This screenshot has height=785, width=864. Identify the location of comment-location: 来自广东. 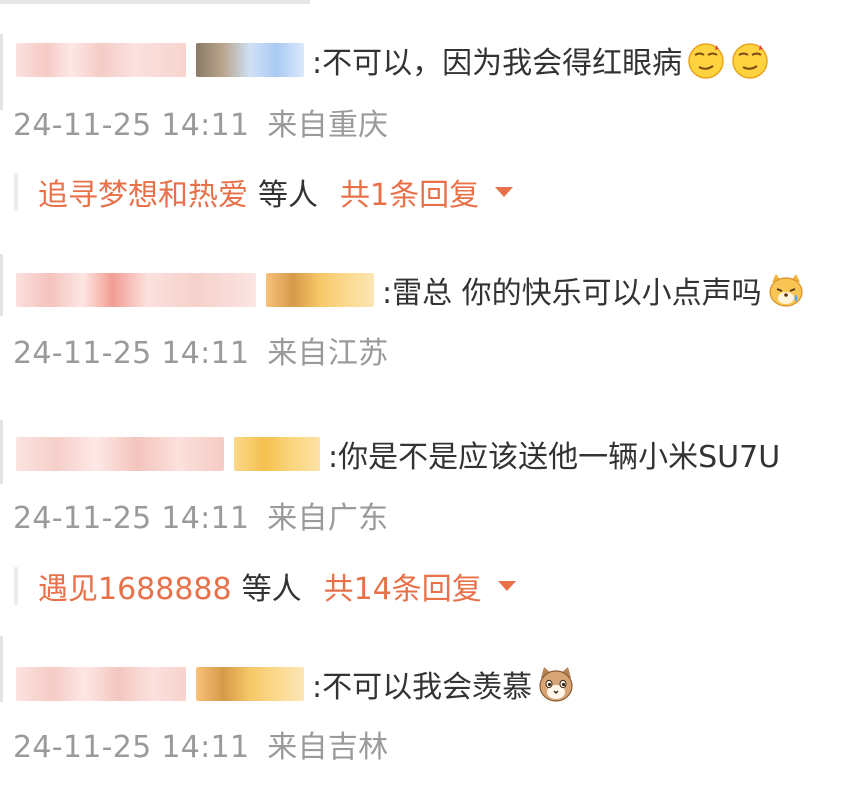
(328, 518).